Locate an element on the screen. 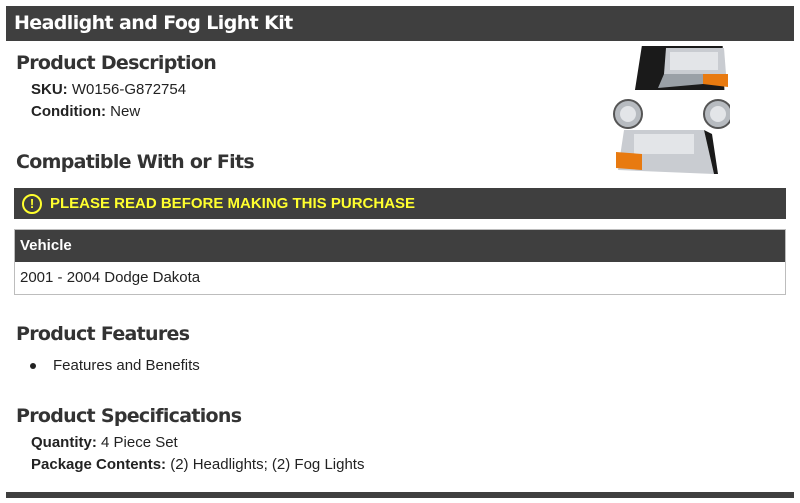 This screenshot has height=503, width=800. condition-row: Condition: New is located at coordinates (85, 111).